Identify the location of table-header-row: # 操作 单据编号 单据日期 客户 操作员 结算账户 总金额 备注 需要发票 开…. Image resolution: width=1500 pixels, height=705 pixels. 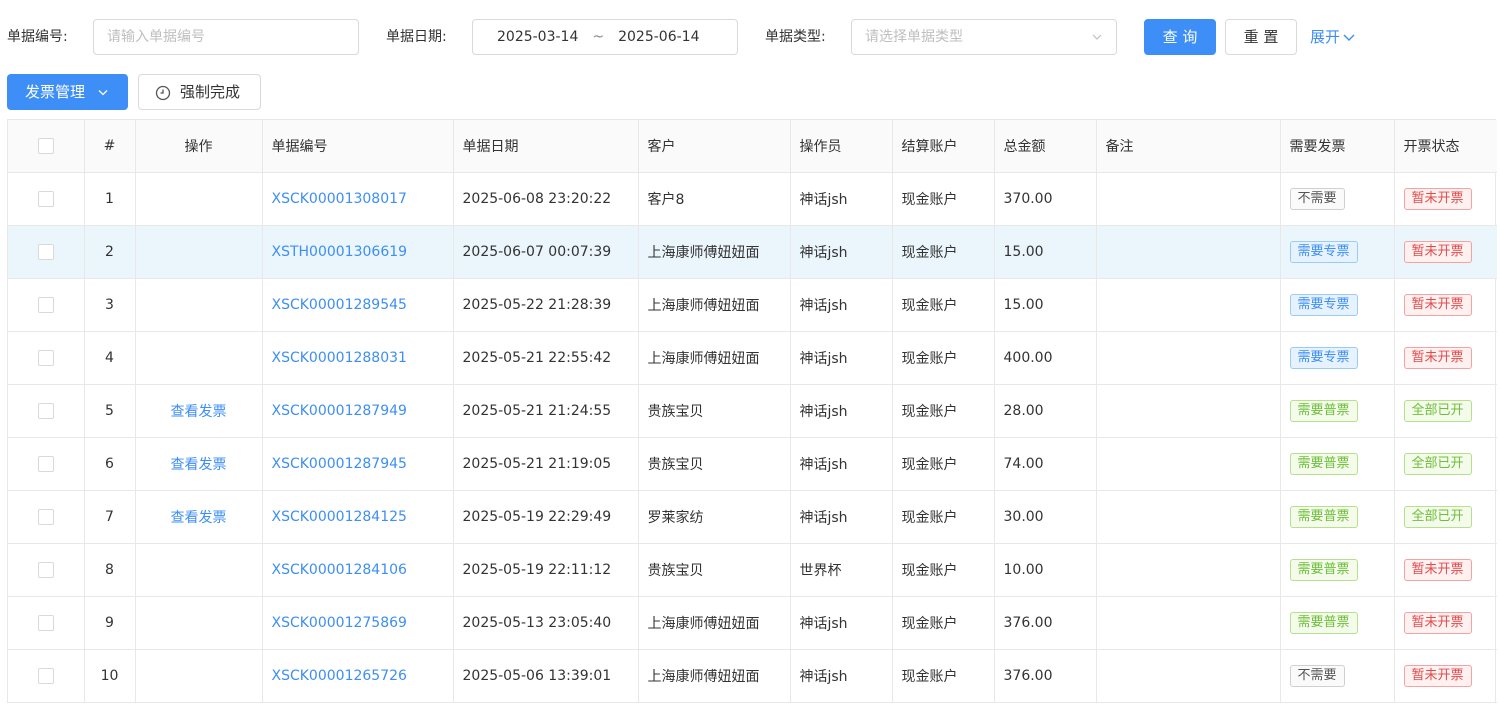
(752, 146).